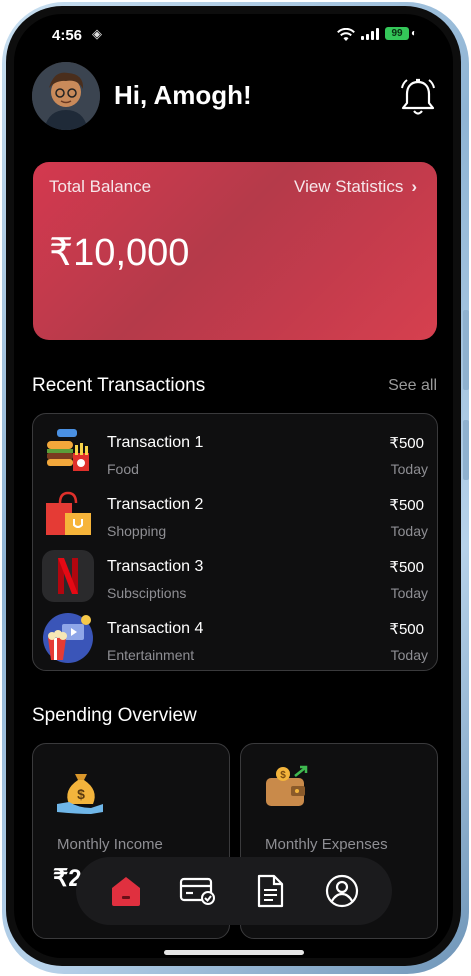  I want to click on profile-icon, so click(342, 891).